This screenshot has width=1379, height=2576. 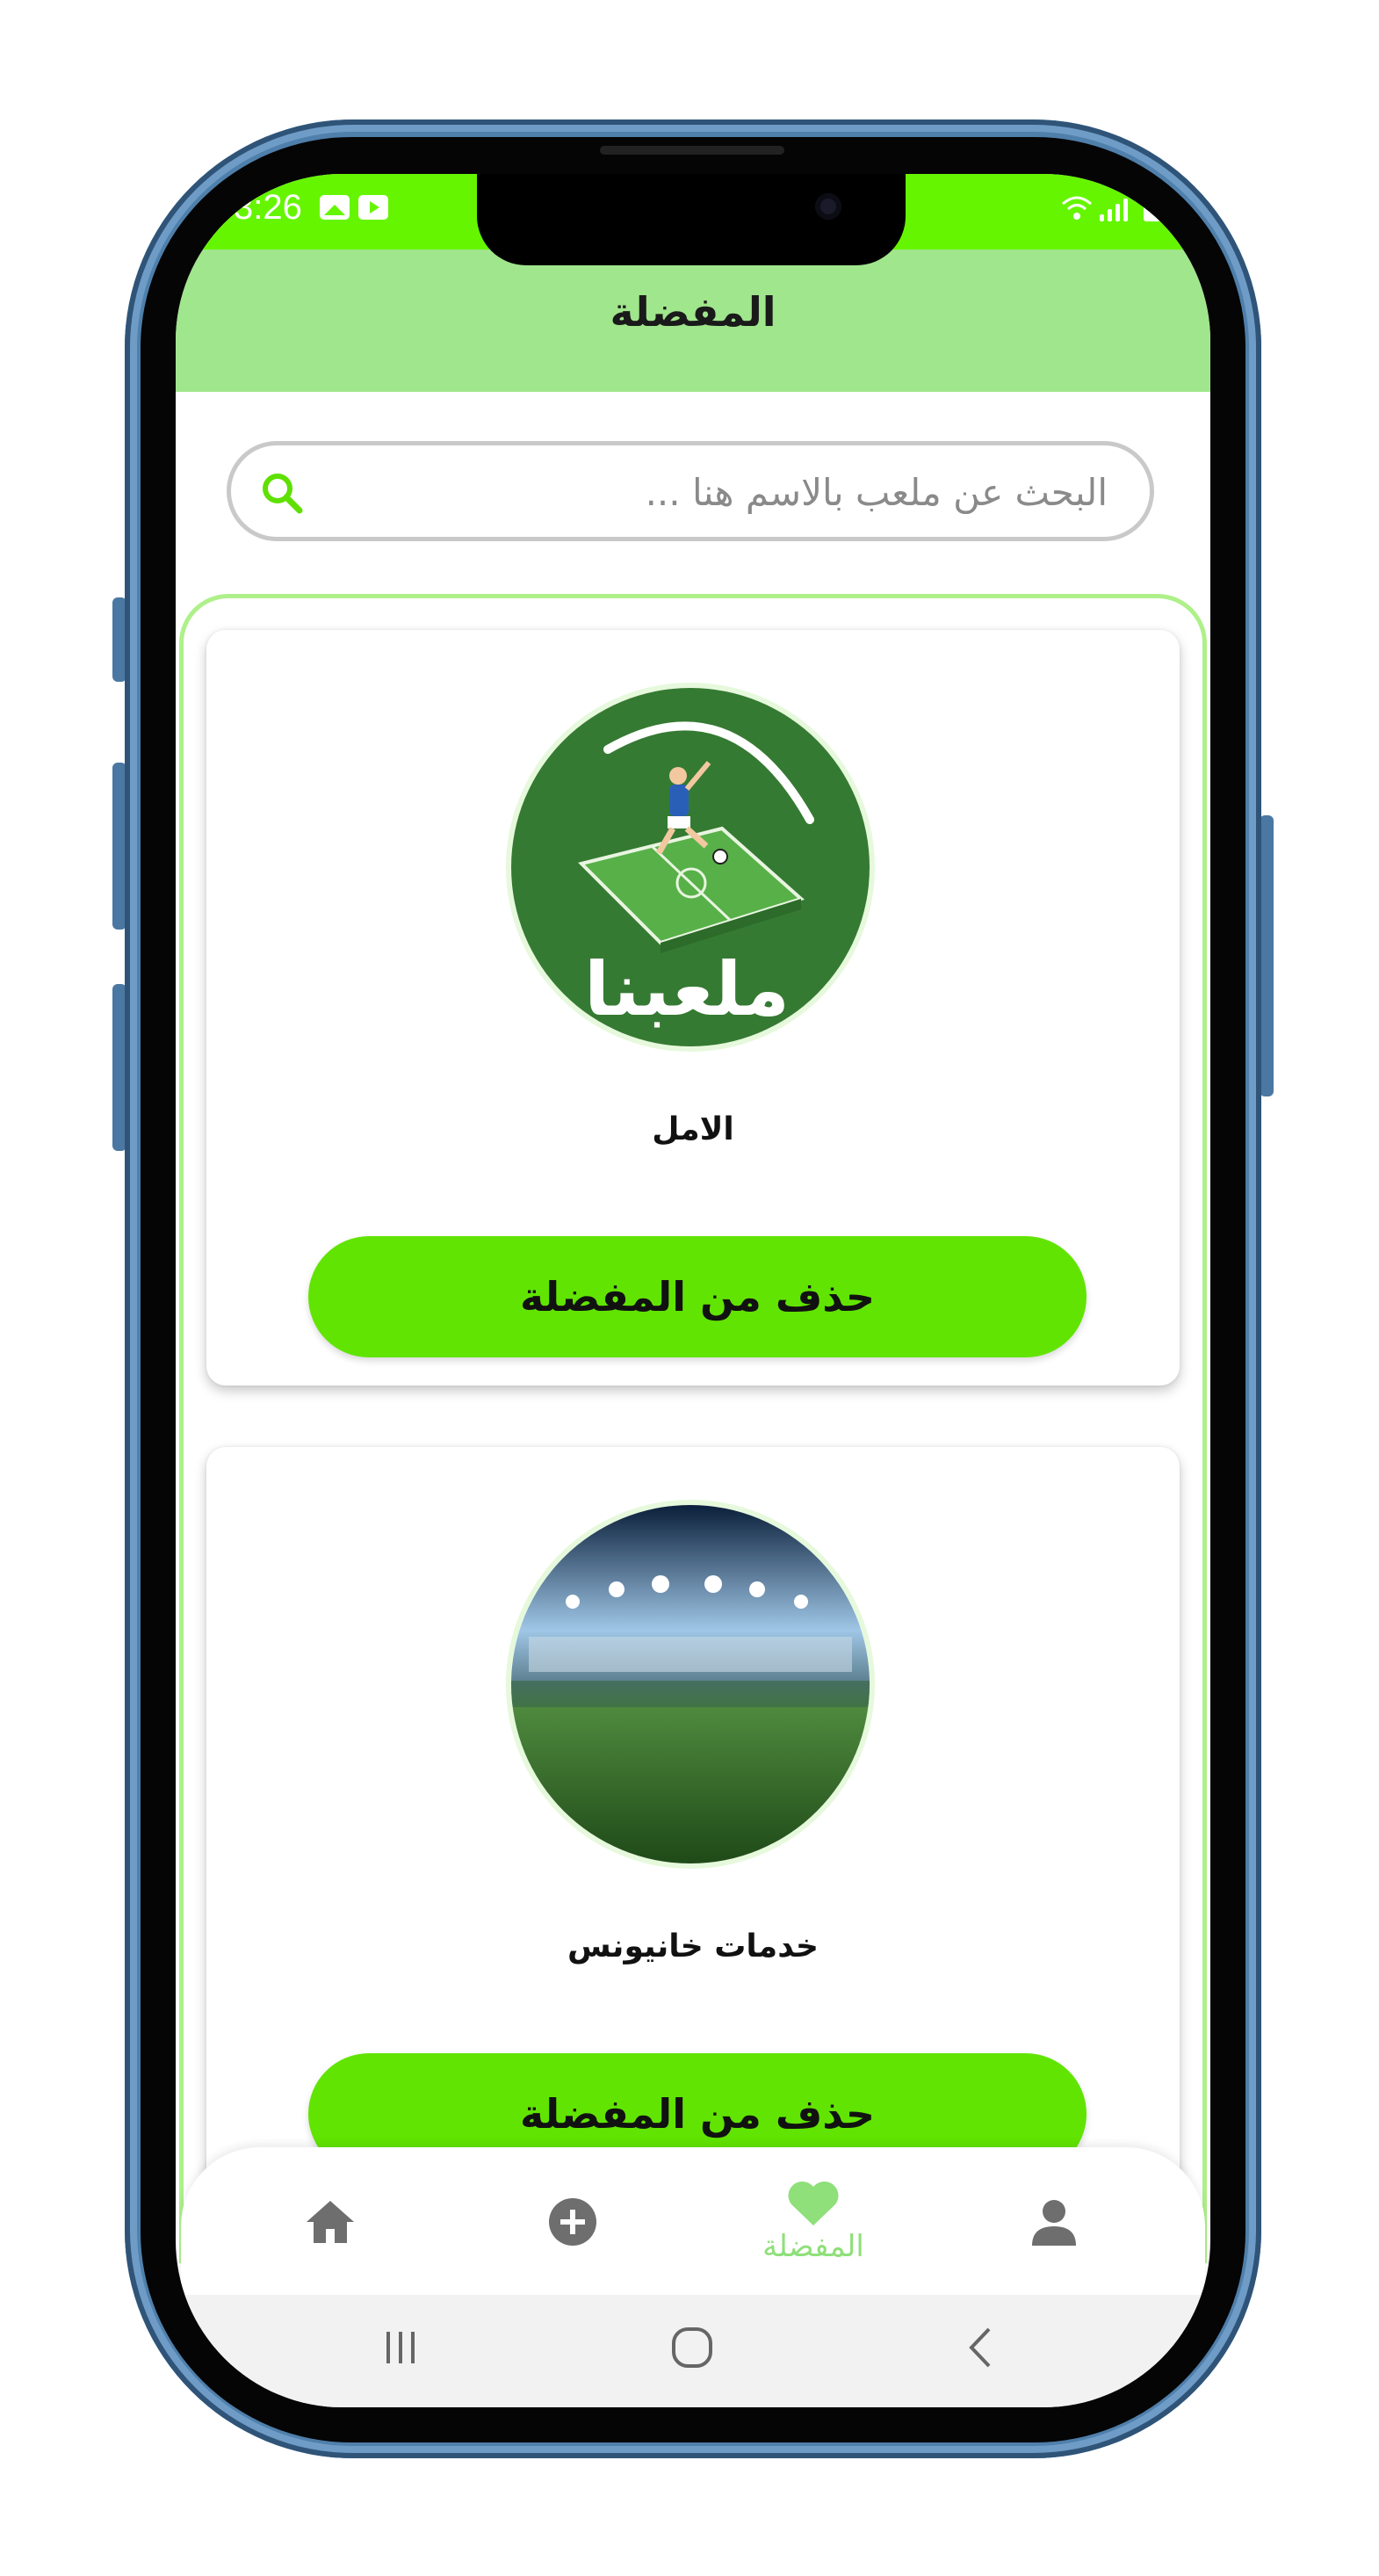 I want to click on bottom-navigation: المفضلة, so click(x=693, y=2222).